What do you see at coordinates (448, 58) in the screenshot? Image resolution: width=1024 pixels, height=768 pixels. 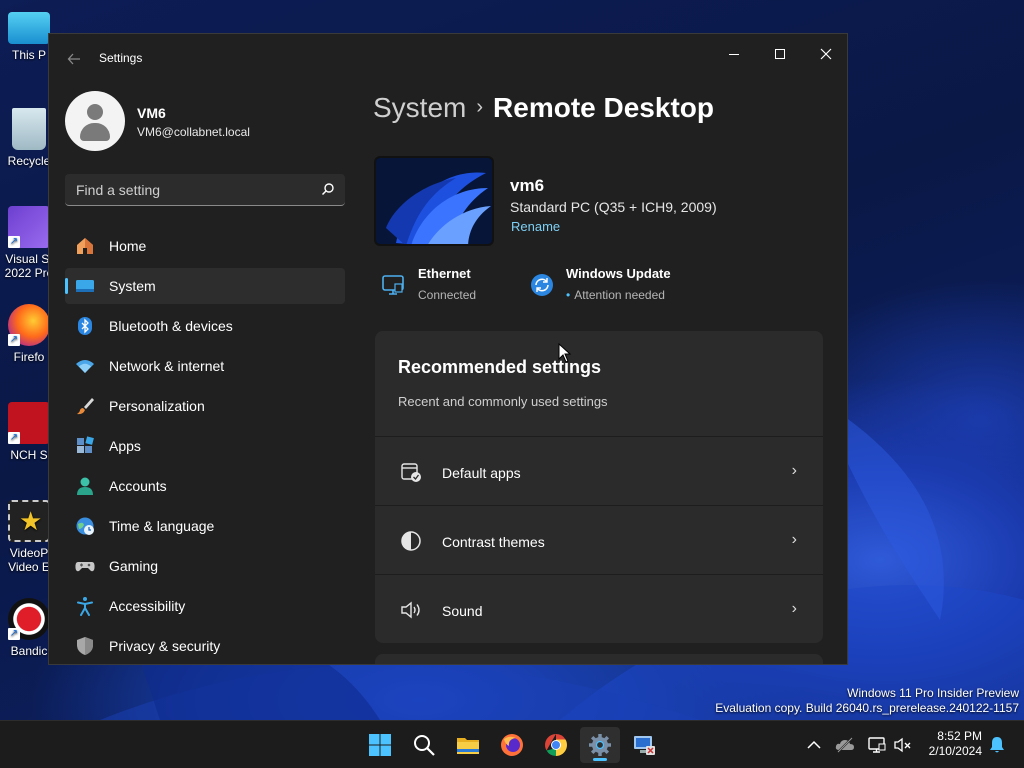 I see `title-bar: Settings` at bounding box center [448, 58].